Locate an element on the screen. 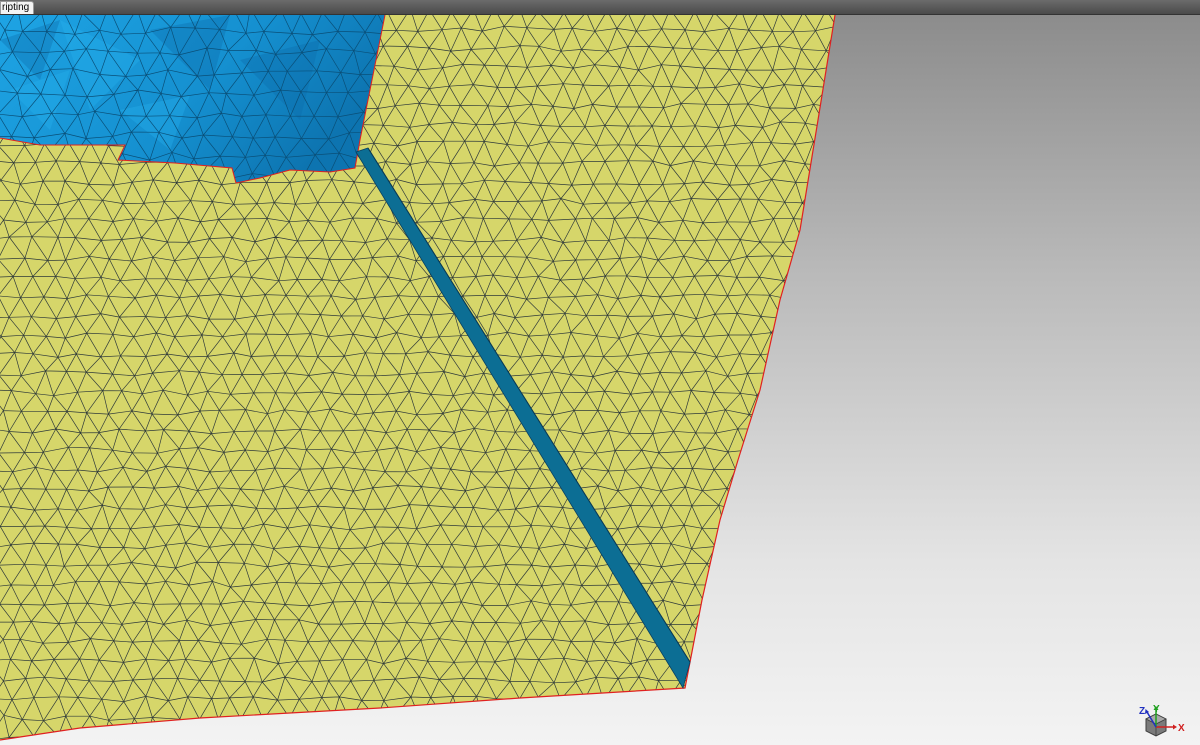 This screenshot has width=1200, height=745. orientation-triad: X Y Z is located at coordinates (1161, 723).